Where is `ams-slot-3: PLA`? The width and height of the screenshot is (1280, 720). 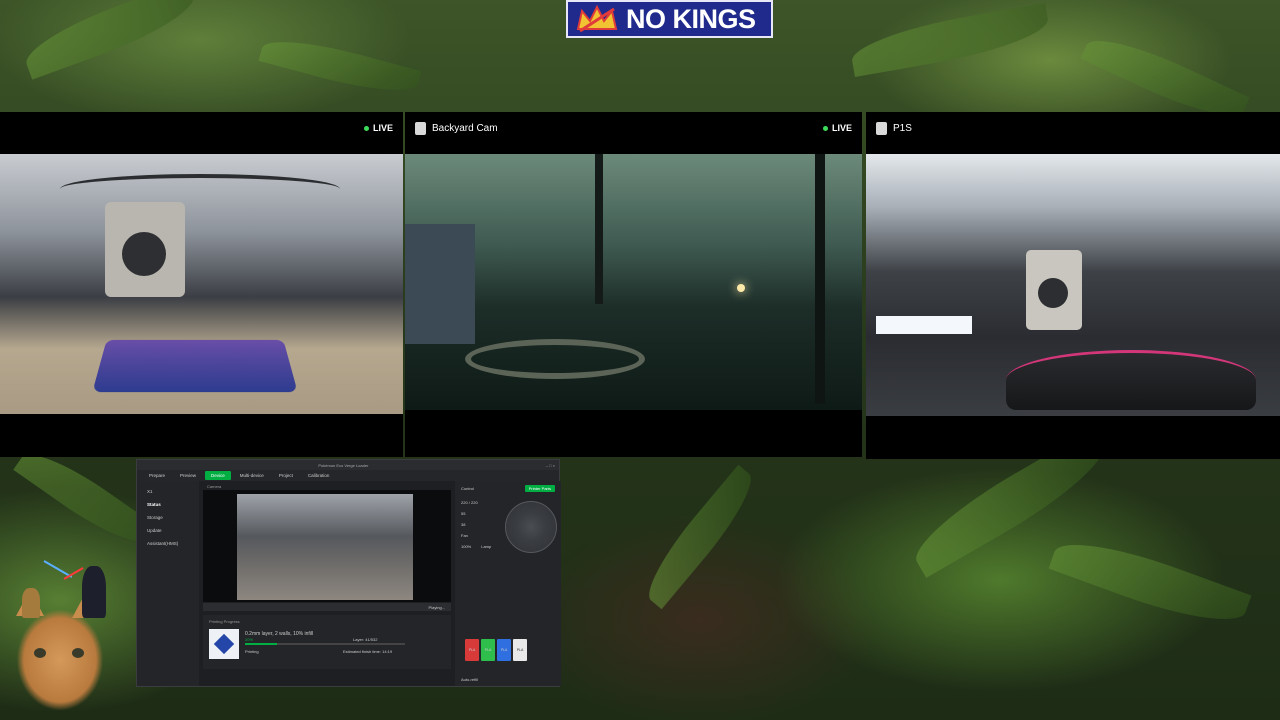
ams-slot-3: PLA is located at coordinates (504, 650).